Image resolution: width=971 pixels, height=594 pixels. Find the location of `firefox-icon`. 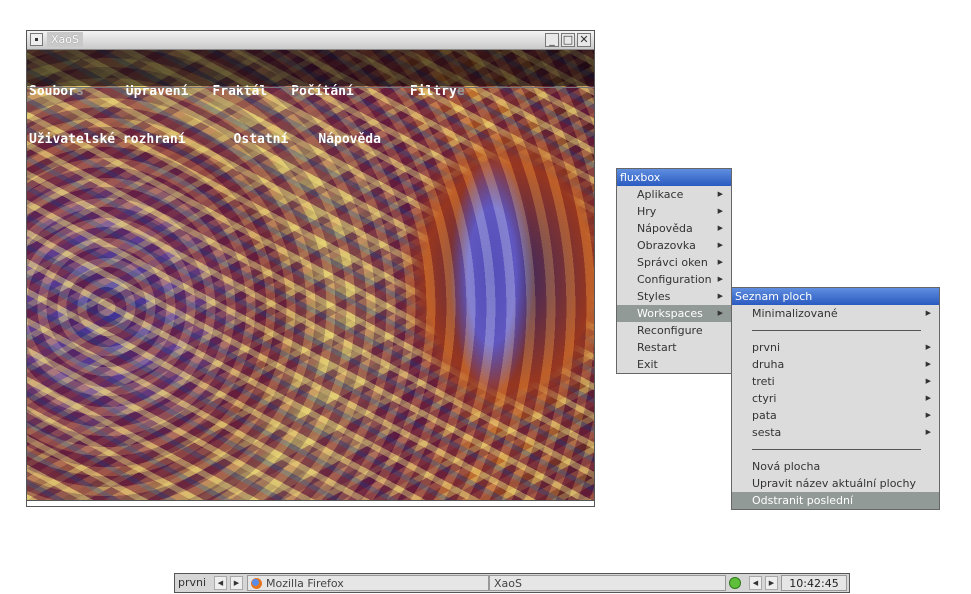

firefox-icon is located at coordinates (256, 583).